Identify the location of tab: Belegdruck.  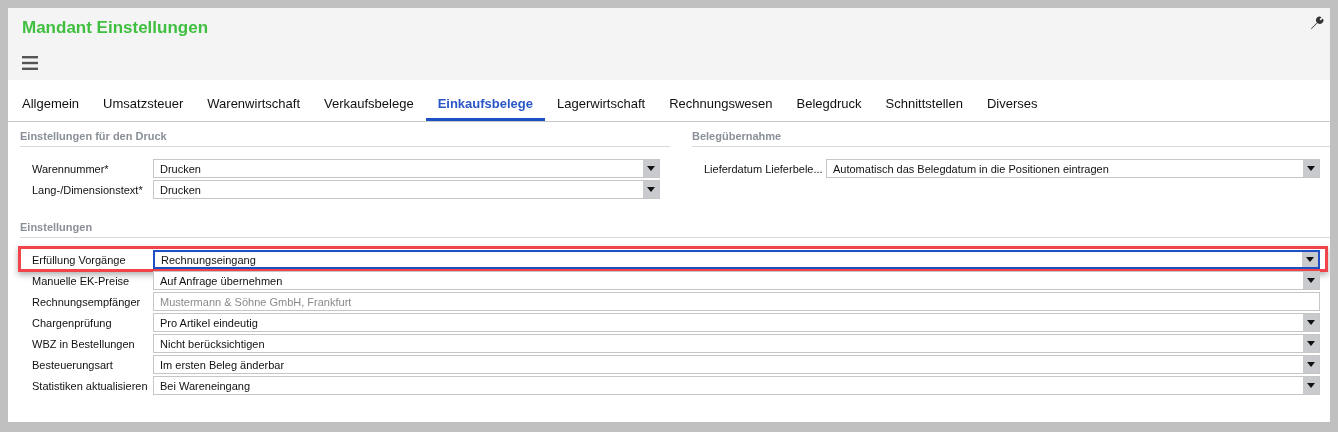
(829, 108).